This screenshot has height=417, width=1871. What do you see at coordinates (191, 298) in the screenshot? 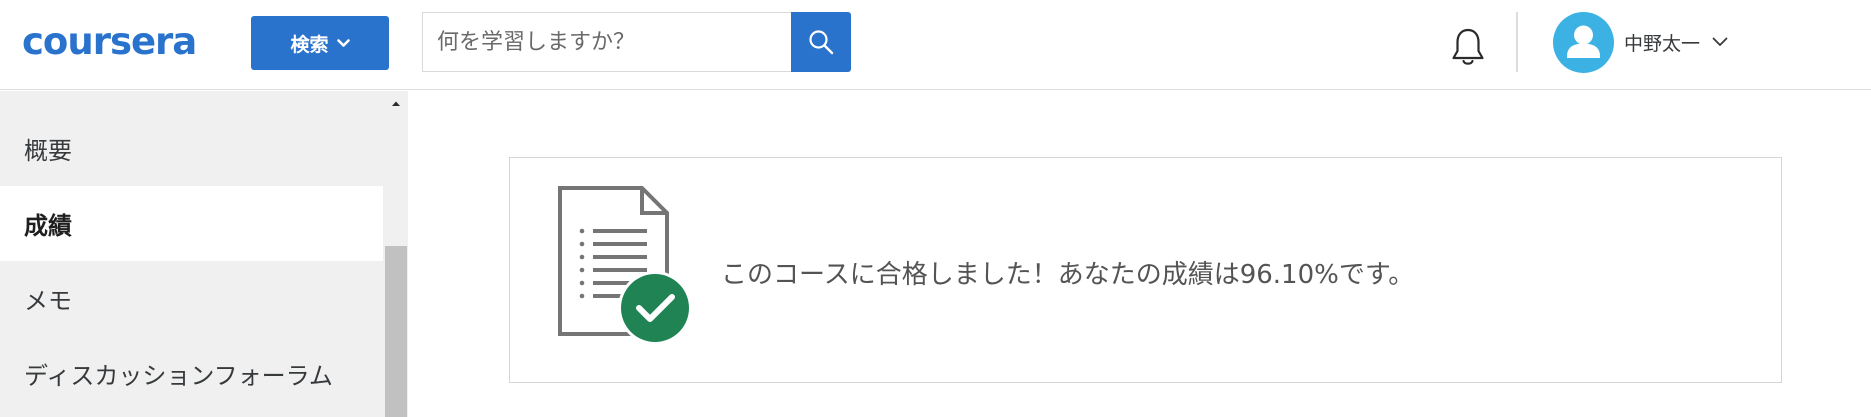
I see `sidebar-item-notes: メモ` at bounding box center [191, 298].